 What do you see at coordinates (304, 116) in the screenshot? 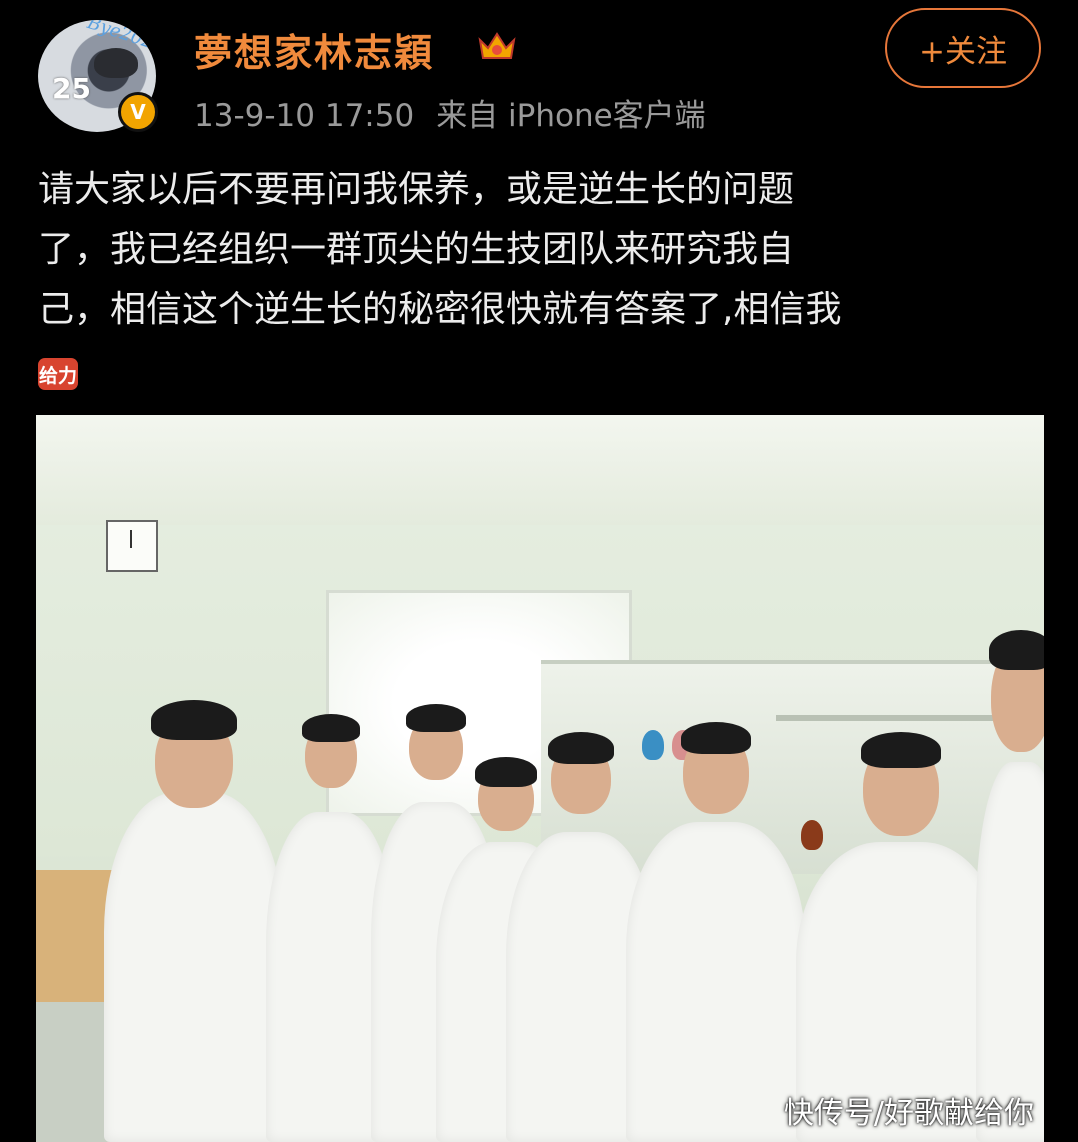
I see `timestamp: 13-9-10 17:50` at bounding box center [304, 116].